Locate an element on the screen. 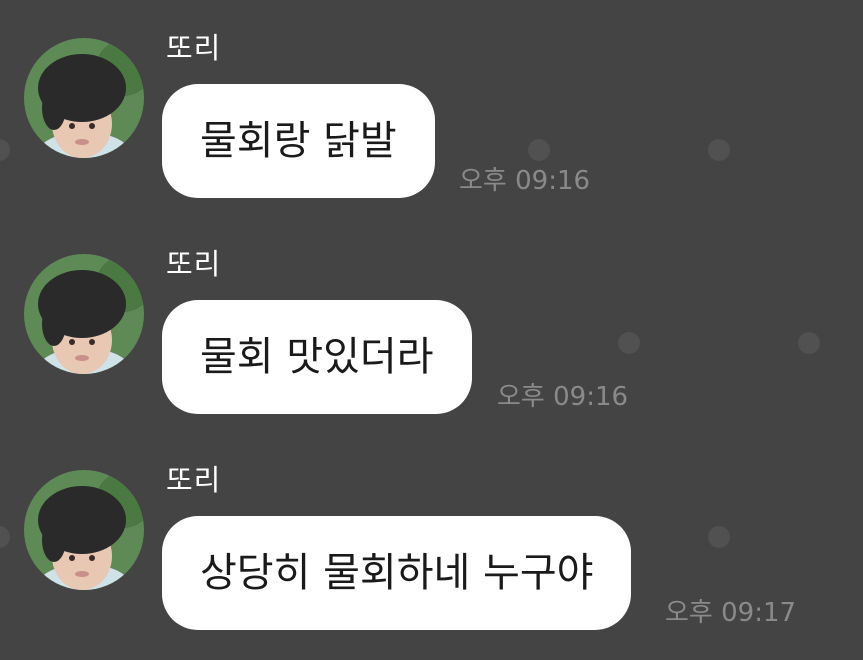 Image resolution: width=863 pixels, height=660 pixels. message-time: 오후 09:17 is located at coordinates (731, 613).